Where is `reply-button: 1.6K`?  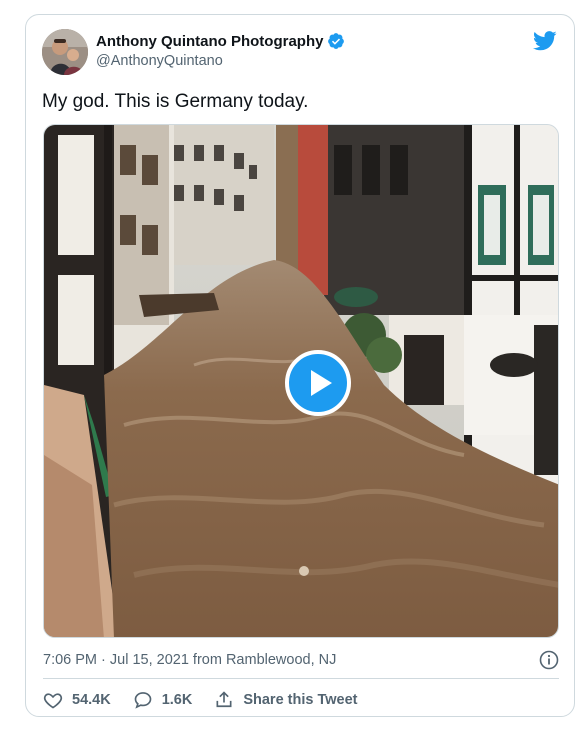
reply-button: 1.6K is located at coordinates (163, 700).